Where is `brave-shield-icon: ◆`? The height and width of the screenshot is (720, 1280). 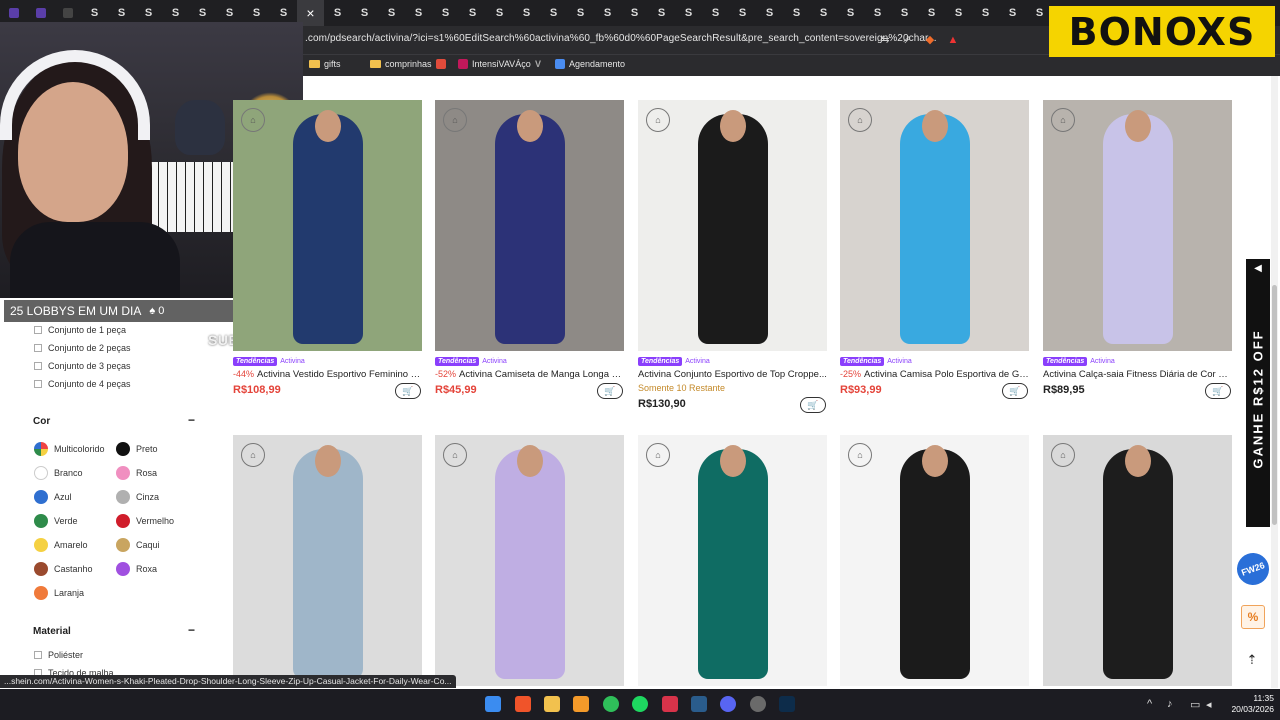 brave-shield-icon: ◆ is located at coordinates (930, 40).